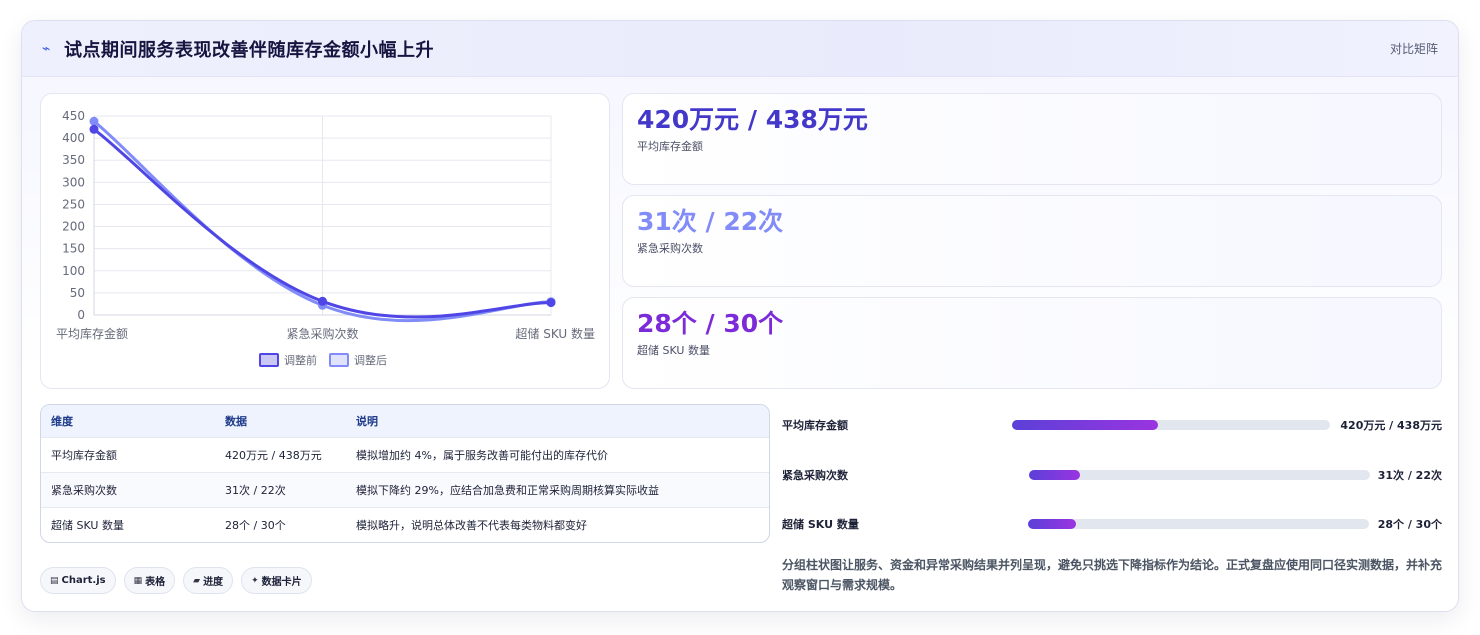 This screenshot has width=1480, height=635. What do you see at coordinates (73, 160) in the screenshot?
I see `y-tick-label: 350` at bounding box center [73, 160].